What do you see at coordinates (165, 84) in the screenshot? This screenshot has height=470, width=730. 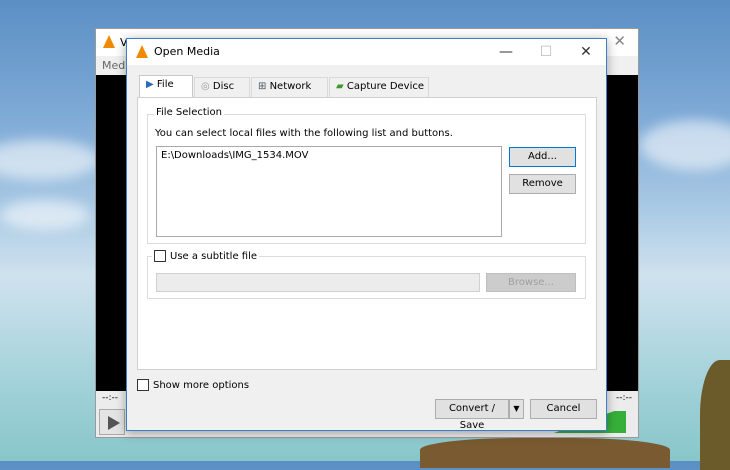 I see `tab-label: File` at bounding box center [165, 84].